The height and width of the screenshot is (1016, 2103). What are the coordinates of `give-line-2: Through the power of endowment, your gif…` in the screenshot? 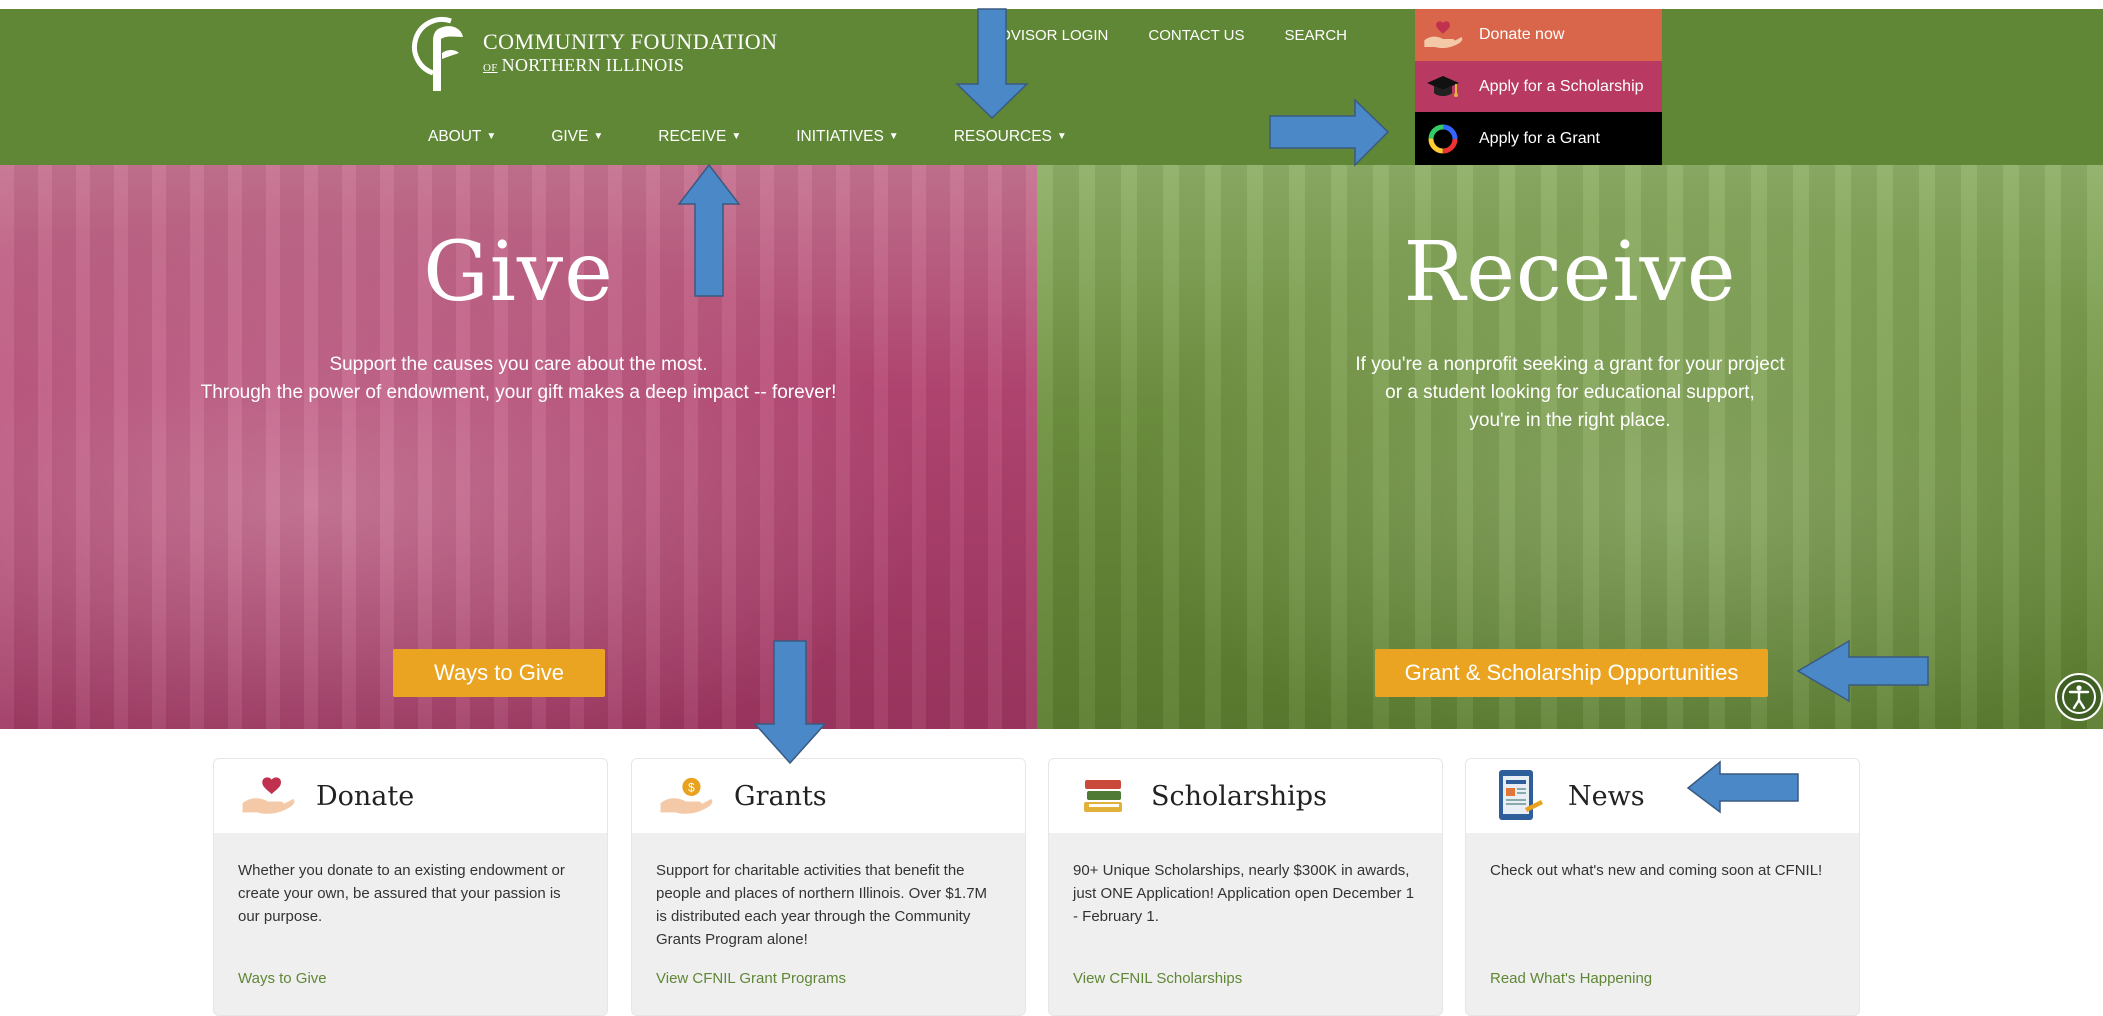 It's located at (518, 392).